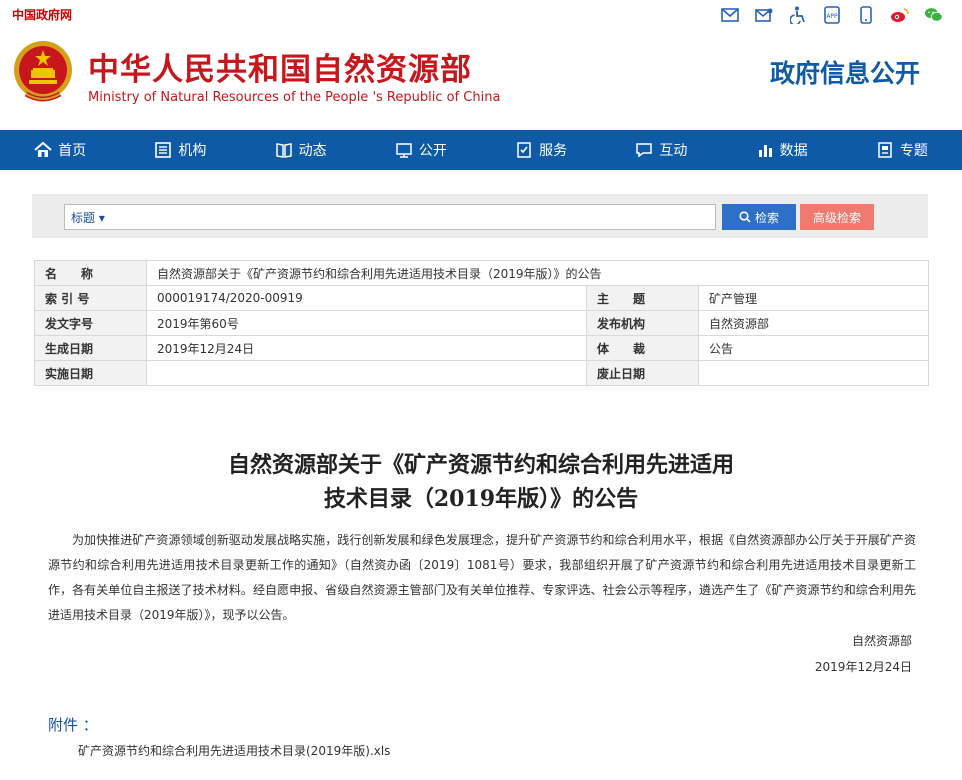  I want to click on article-title-line: 自然资源部关于《矿产资源节约和综合利用先进适用, so click(480, 465).